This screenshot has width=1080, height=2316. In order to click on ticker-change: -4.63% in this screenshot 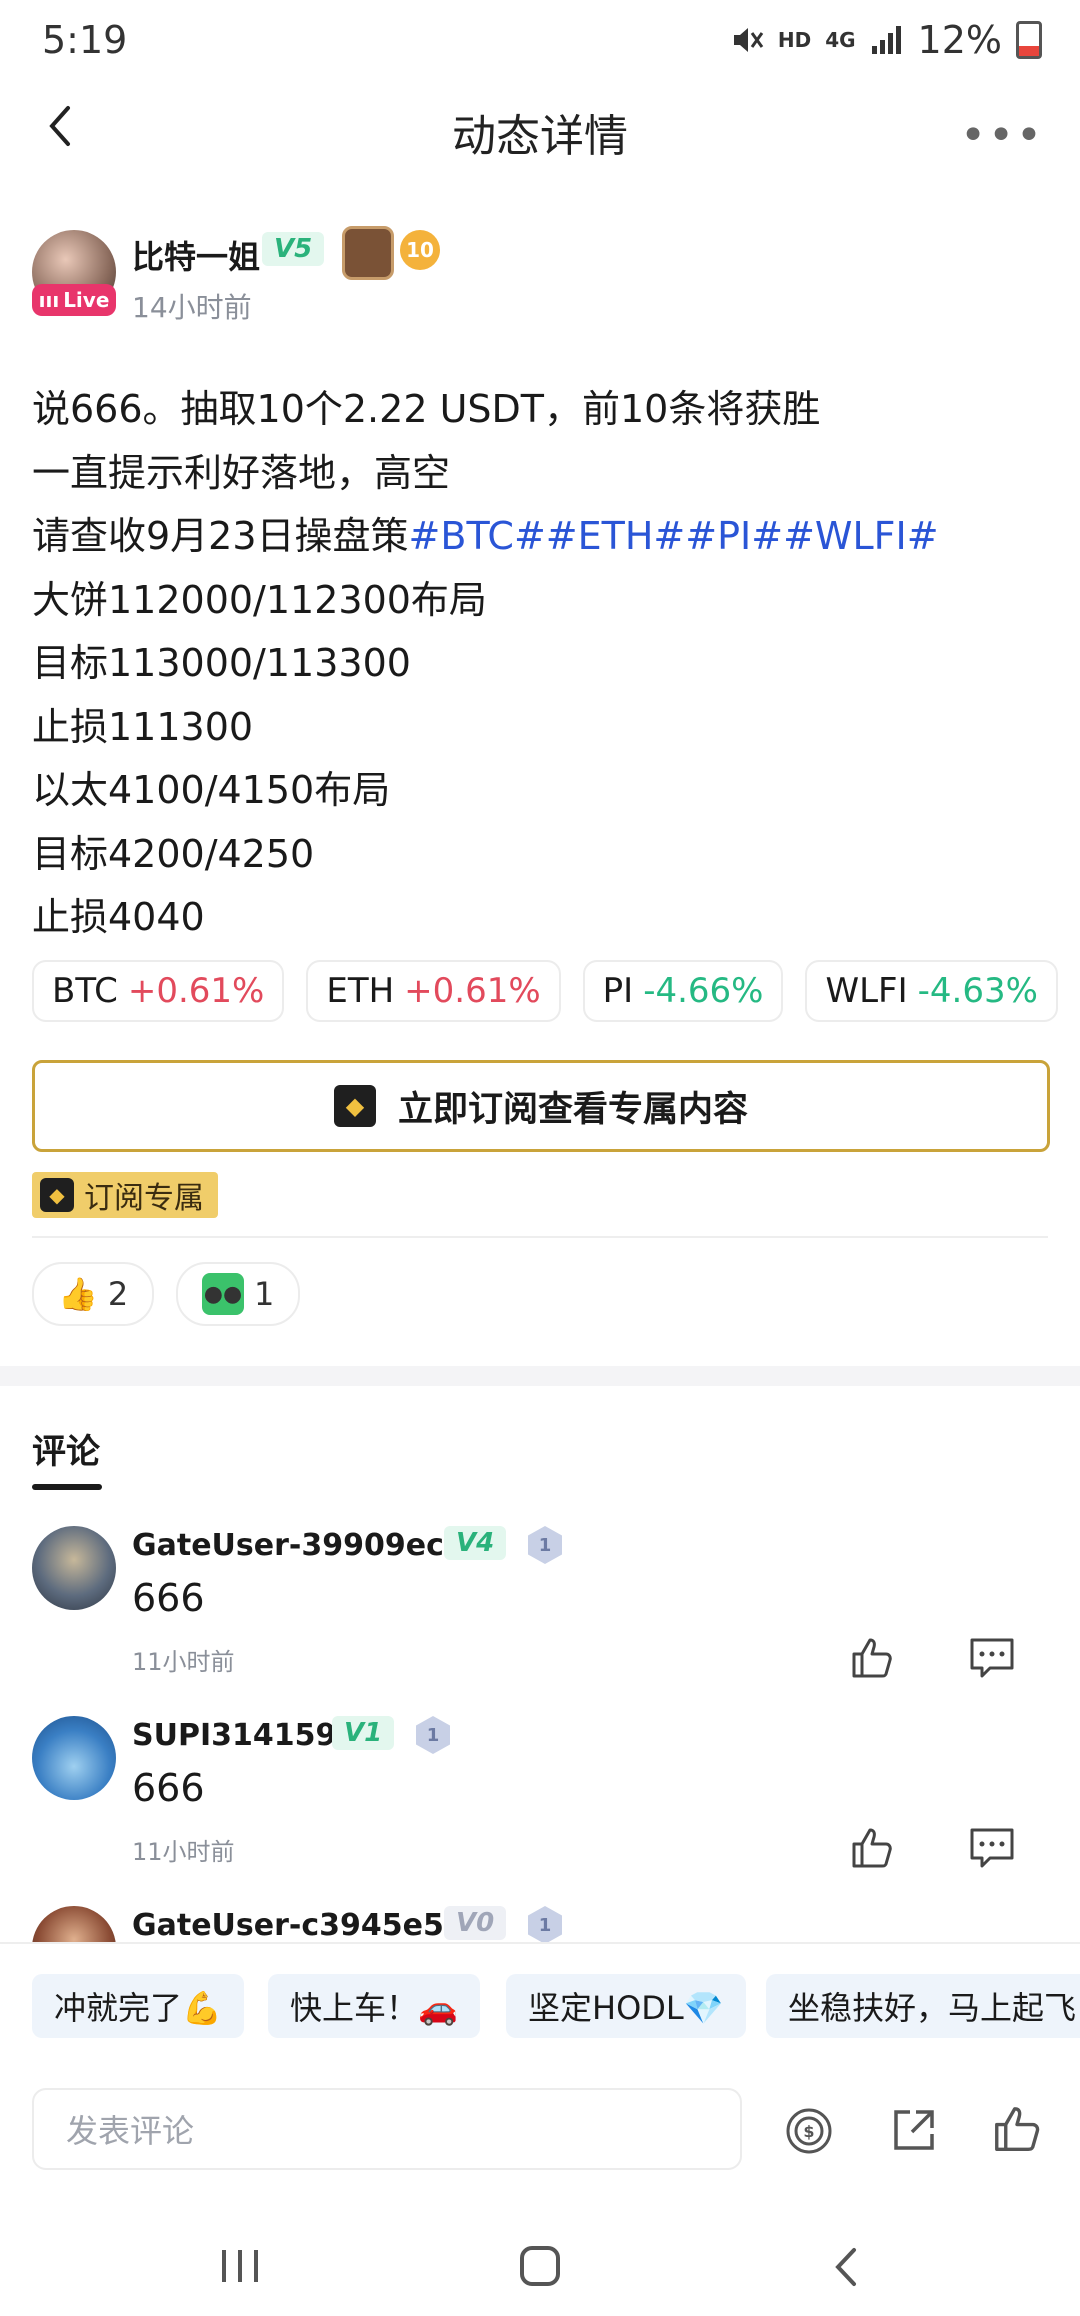, I will do `click(977, 991)`.